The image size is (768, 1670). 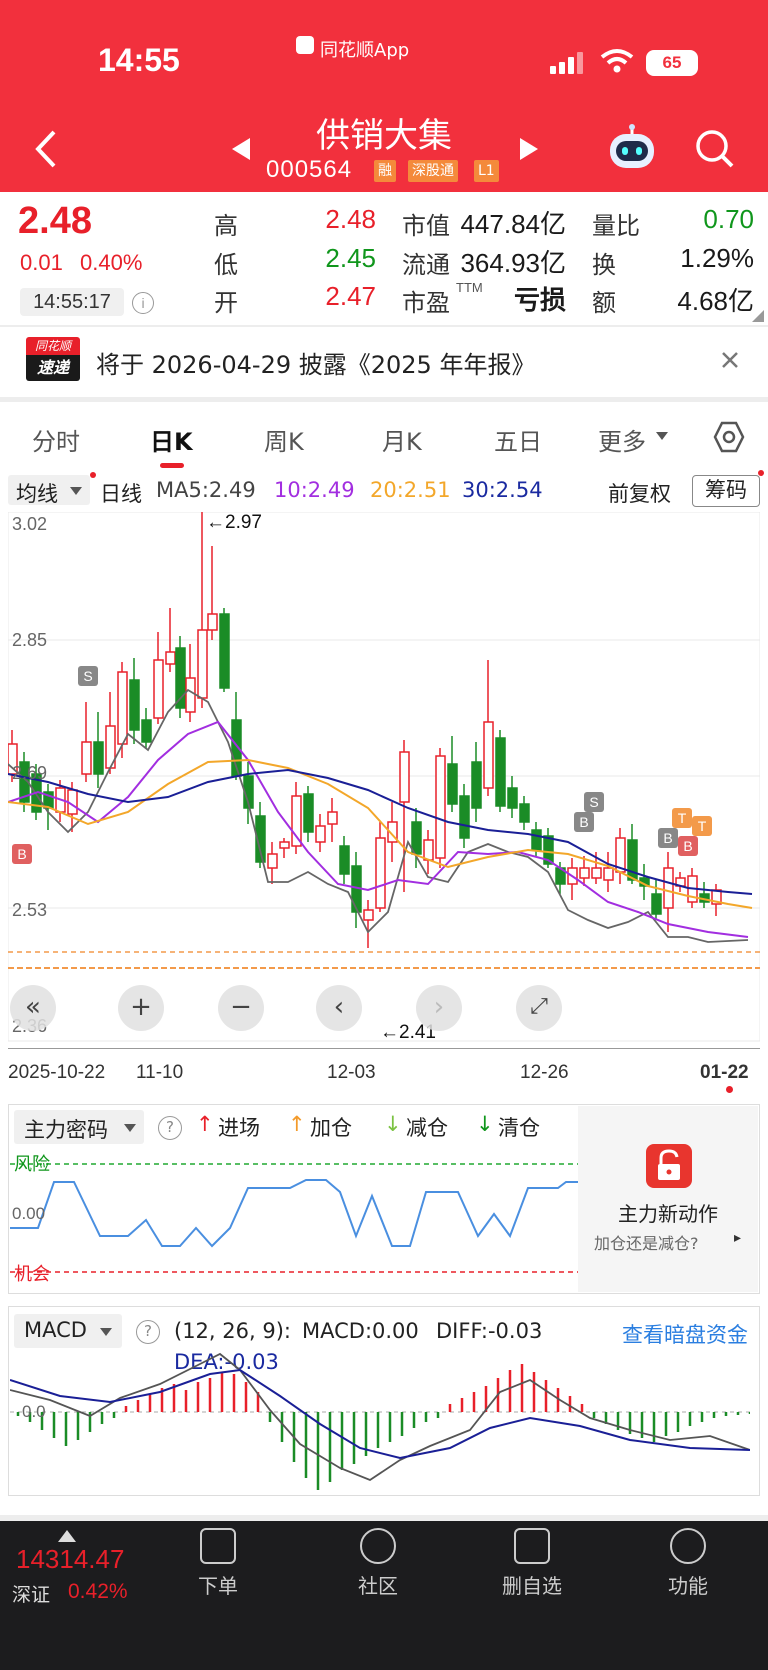 What do you see at coordinates (427, 1128) in the screenshot?
I see `legend-reduce: 减仓` at bounding box center [427, 1128].